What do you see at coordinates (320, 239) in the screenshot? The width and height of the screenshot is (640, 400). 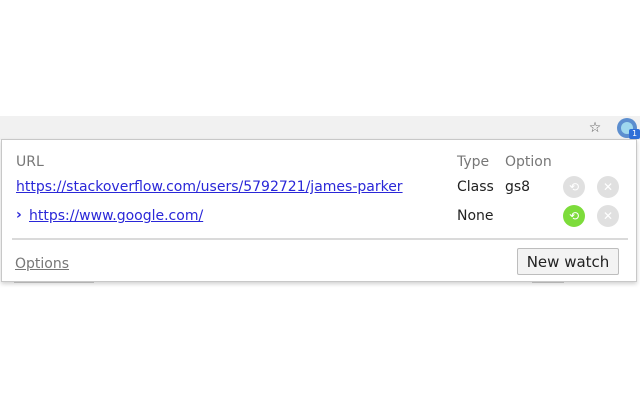 I see `divider` at bounding box center [320, 239].